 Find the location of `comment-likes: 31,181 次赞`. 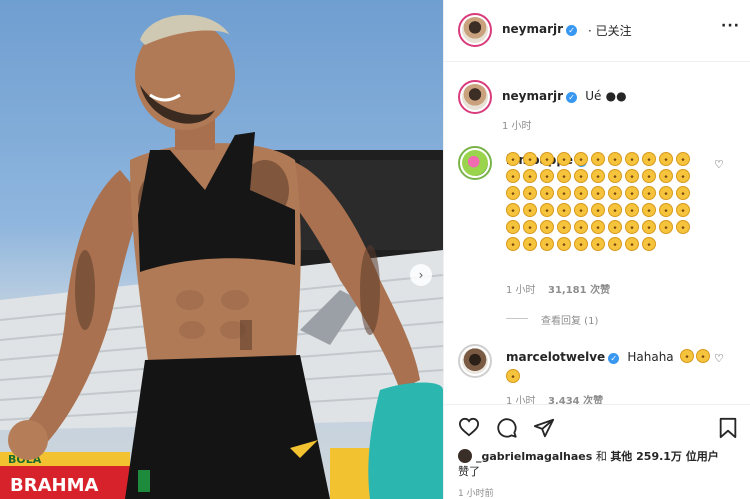

comment-likes: 31,181 次赞 is located at coordinates (579, 288).